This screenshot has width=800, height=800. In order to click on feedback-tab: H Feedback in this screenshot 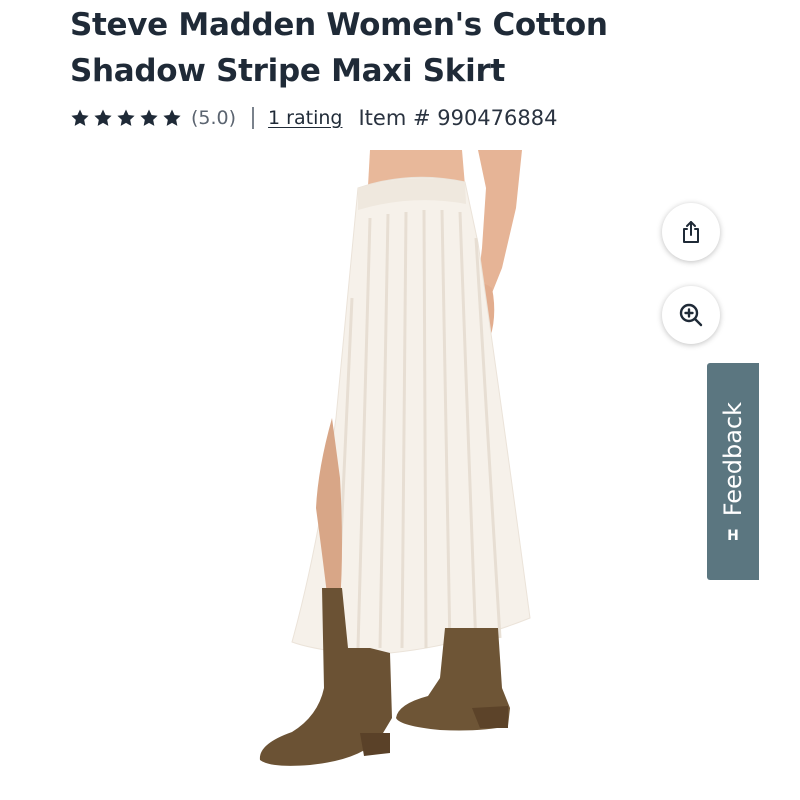, I will do `click(733, 471)`.